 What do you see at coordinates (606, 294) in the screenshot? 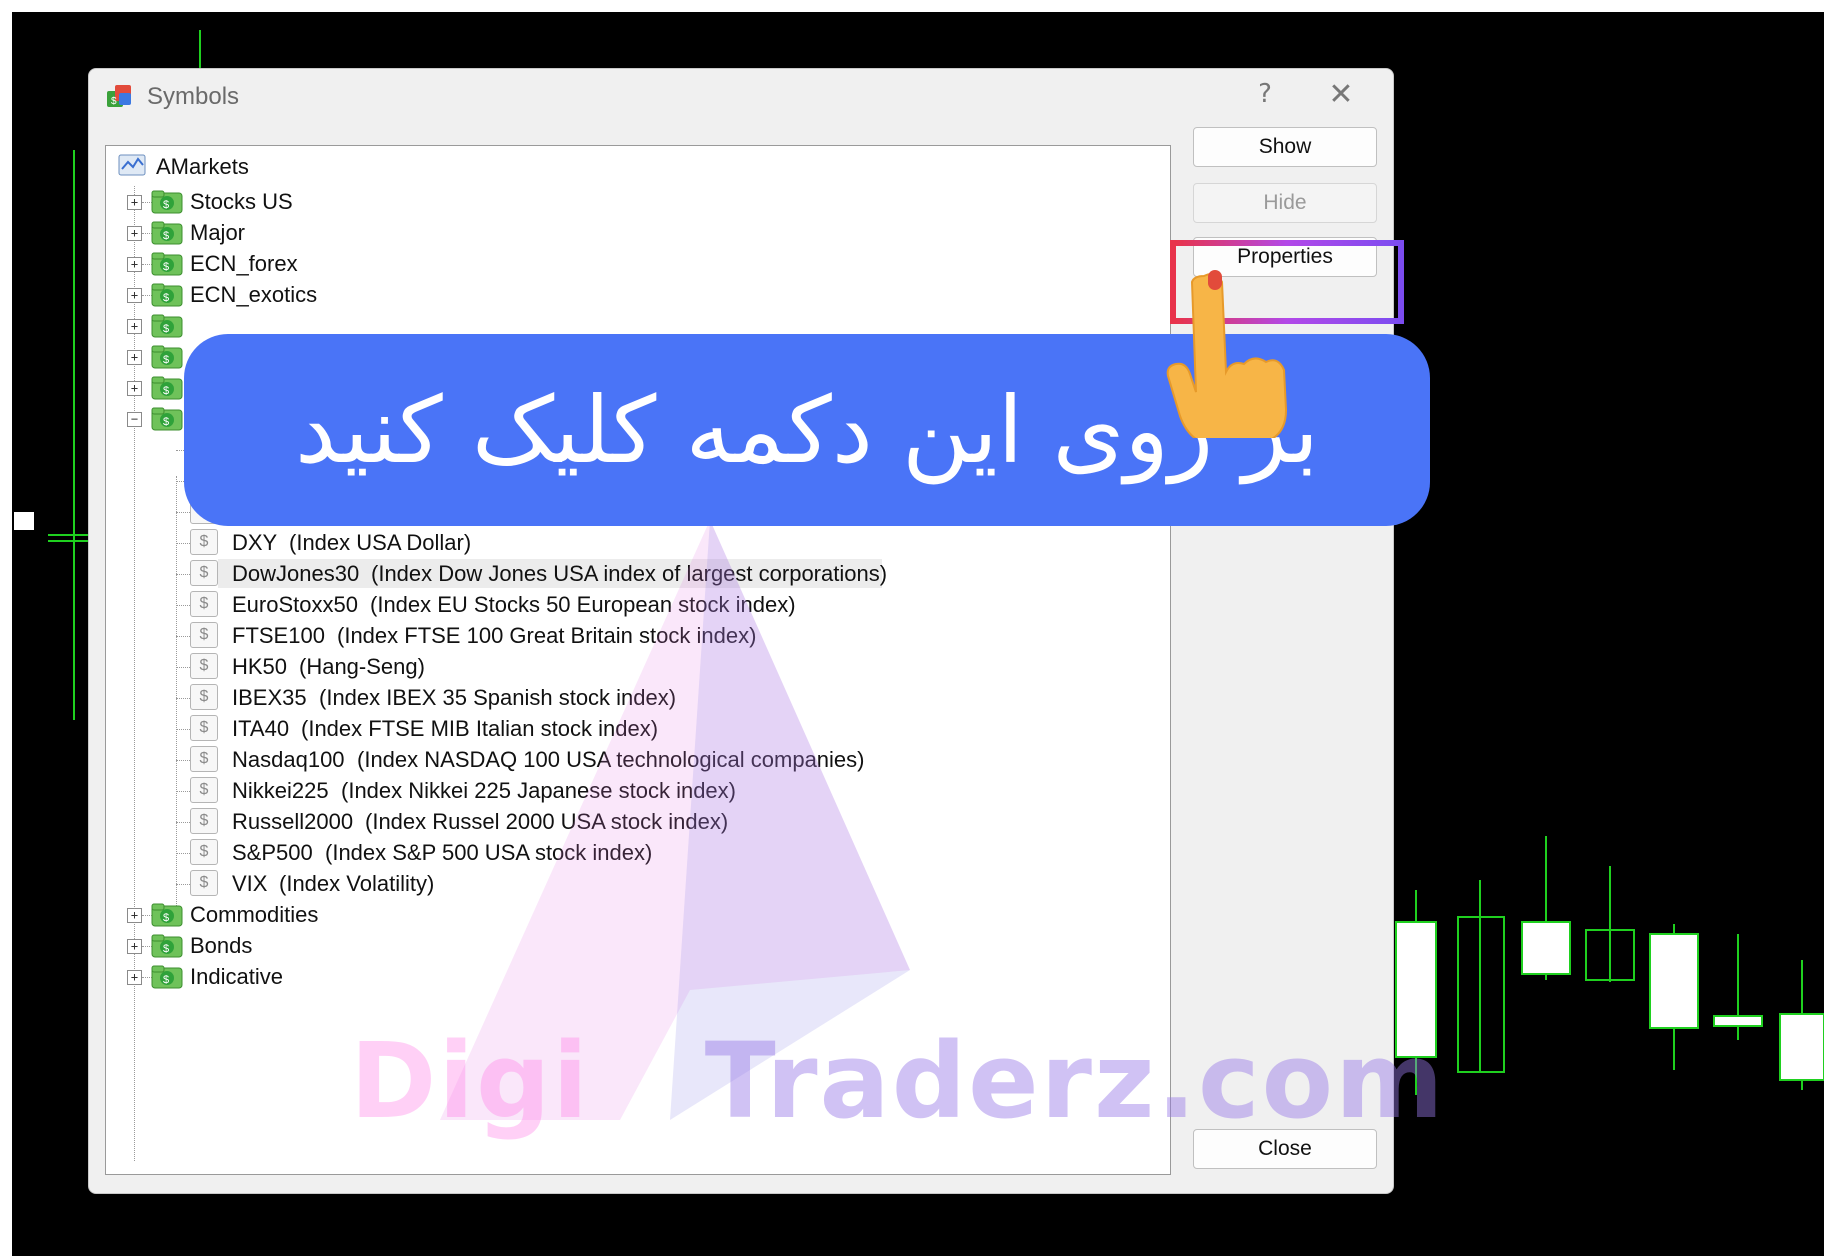
I see `tree-group: + $ ECN_exotics` at bounding box center [606, 294].